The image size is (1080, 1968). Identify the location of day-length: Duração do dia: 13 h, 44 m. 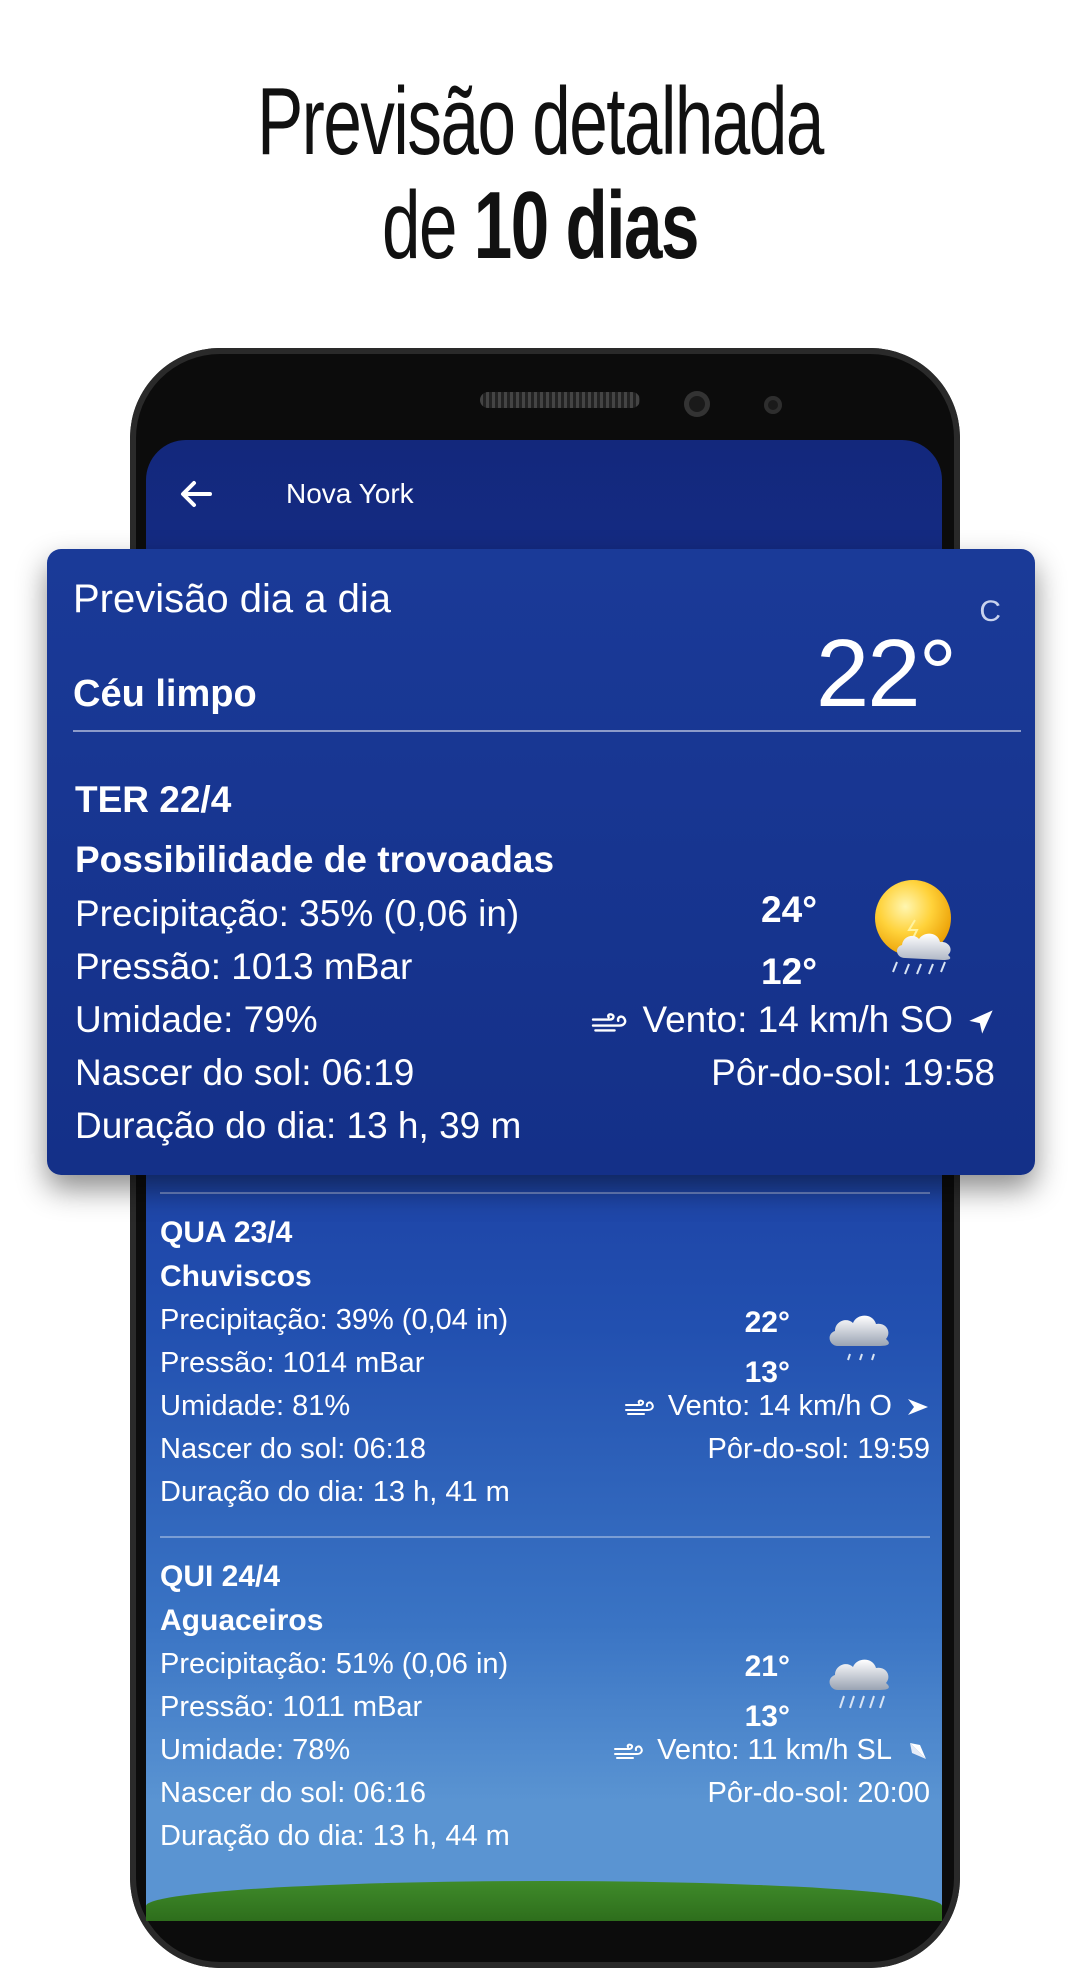
(335, 1836).